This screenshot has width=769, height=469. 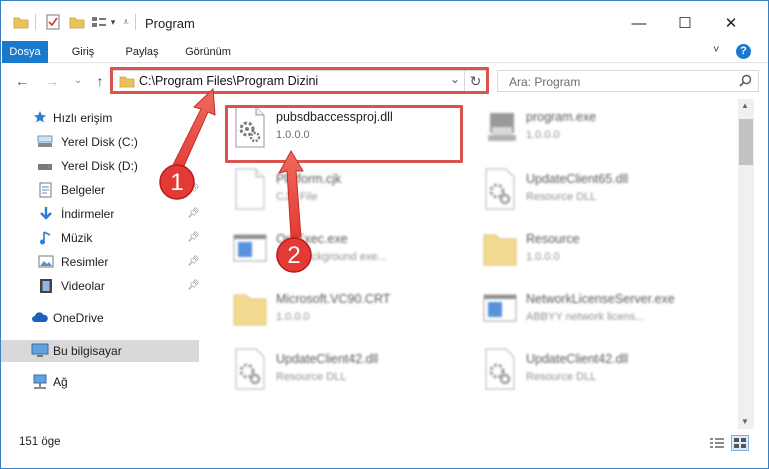 I want to click on recent-locations-button: ⌄, so click(x=78, y=81).